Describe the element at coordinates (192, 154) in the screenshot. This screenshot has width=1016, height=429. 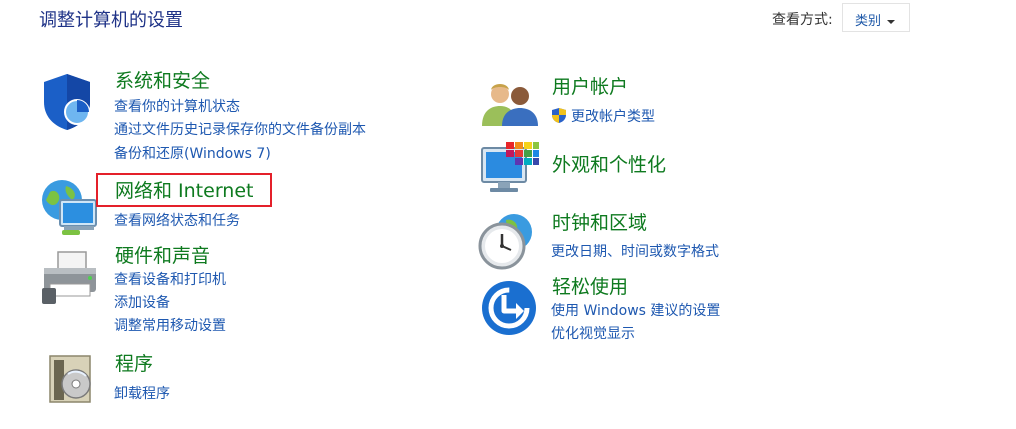
I see `link-backup-restore: 备份和还原(Windows 7)` at that location.